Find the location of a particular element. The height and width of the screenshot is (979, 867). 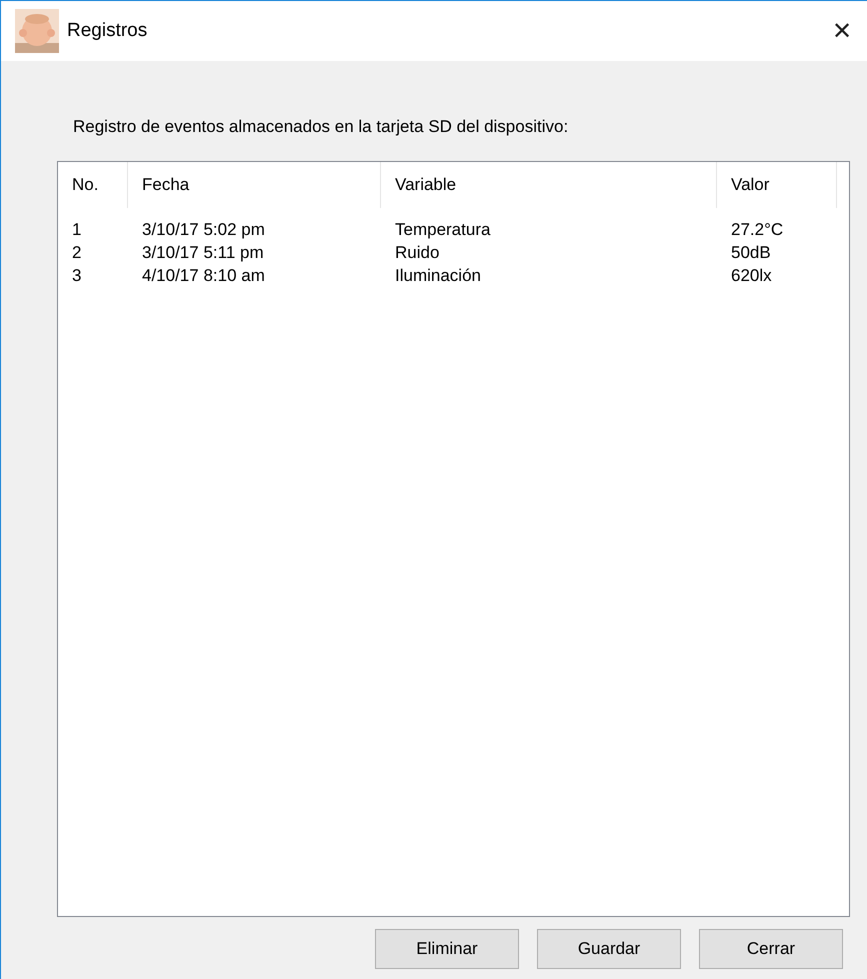

table-cell-text: 1 is located at coordinates (76, 230).